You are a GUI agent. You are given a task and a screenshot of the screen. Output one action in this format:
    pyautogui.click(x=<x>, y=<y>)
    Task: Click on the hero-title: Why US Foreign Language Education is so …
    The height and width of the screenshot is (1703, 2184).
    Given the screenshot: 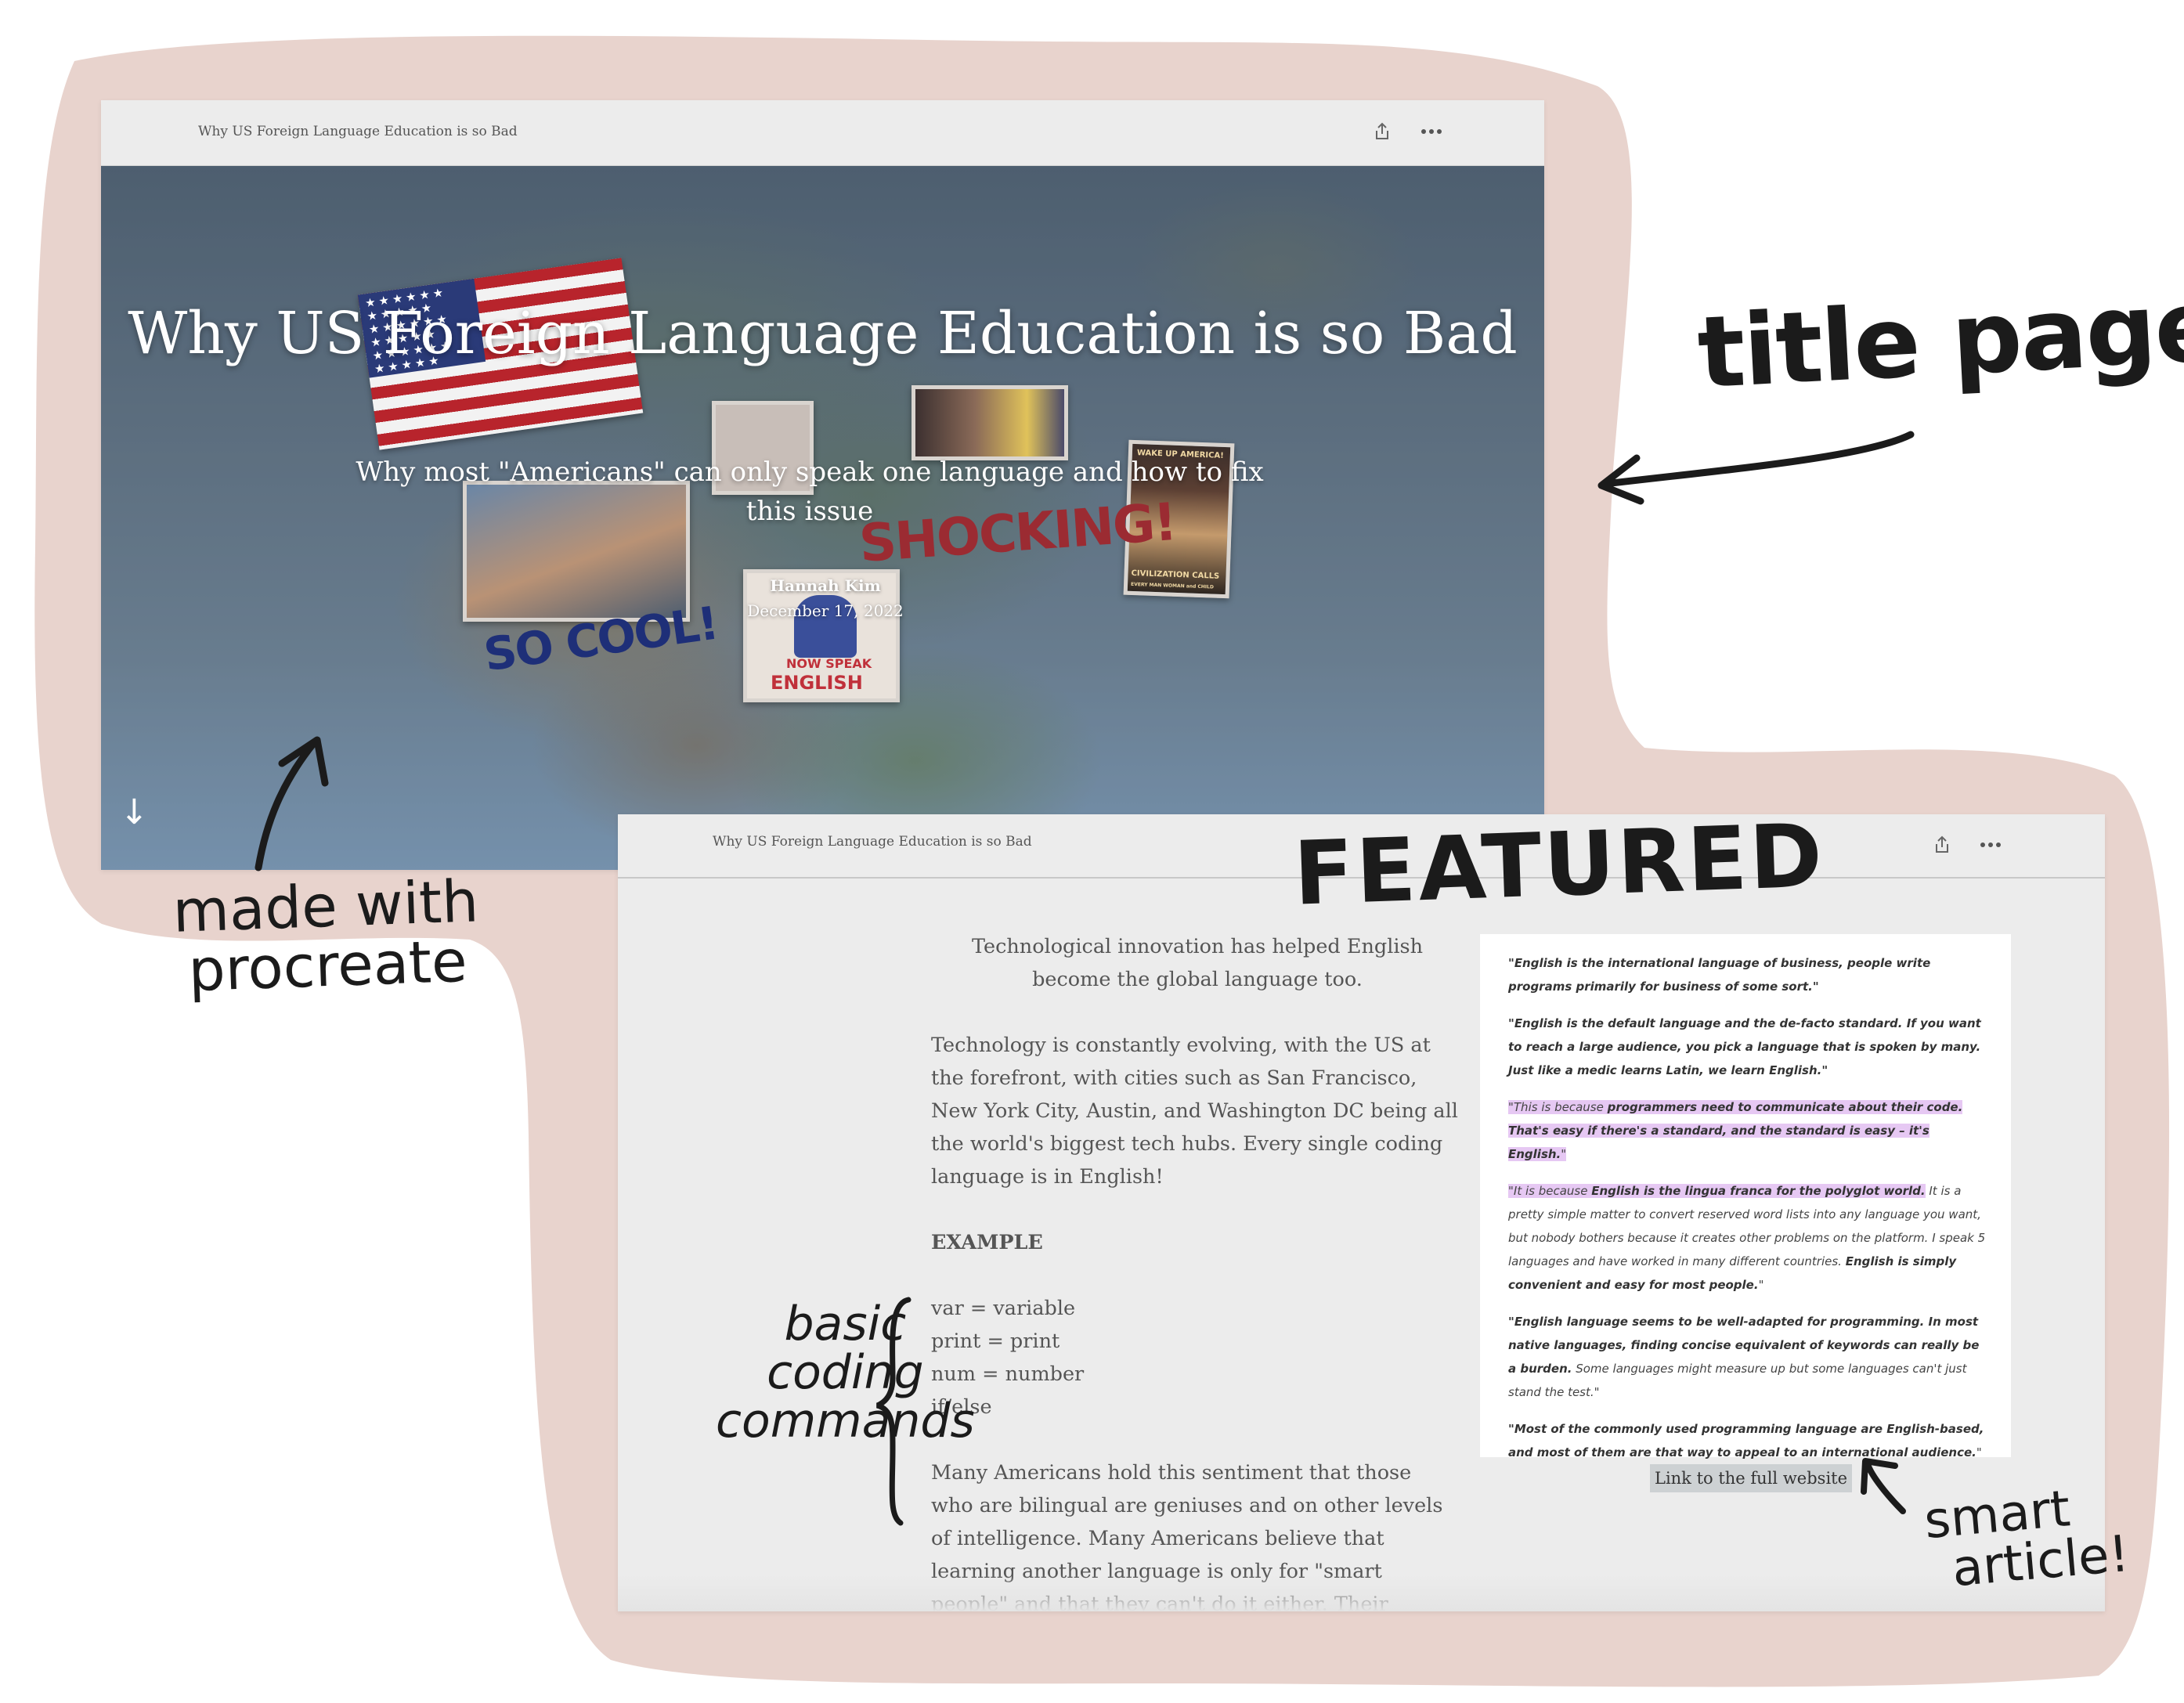 What is the action you would take?
    pyautogui.click(x=823, y=333)
    